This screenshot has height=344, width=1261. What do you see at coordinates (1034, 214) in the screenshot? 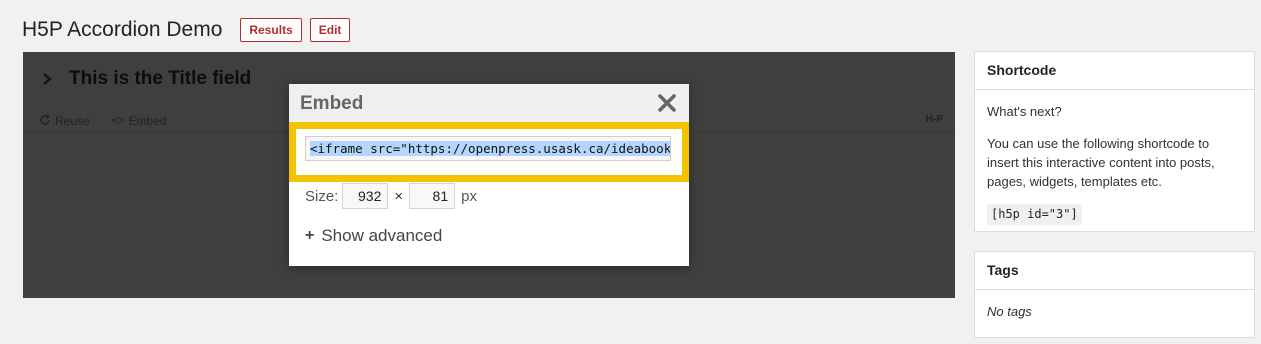
I see `shortcode-value: [h5p id="3"]` at bounding box center [1034, 214].